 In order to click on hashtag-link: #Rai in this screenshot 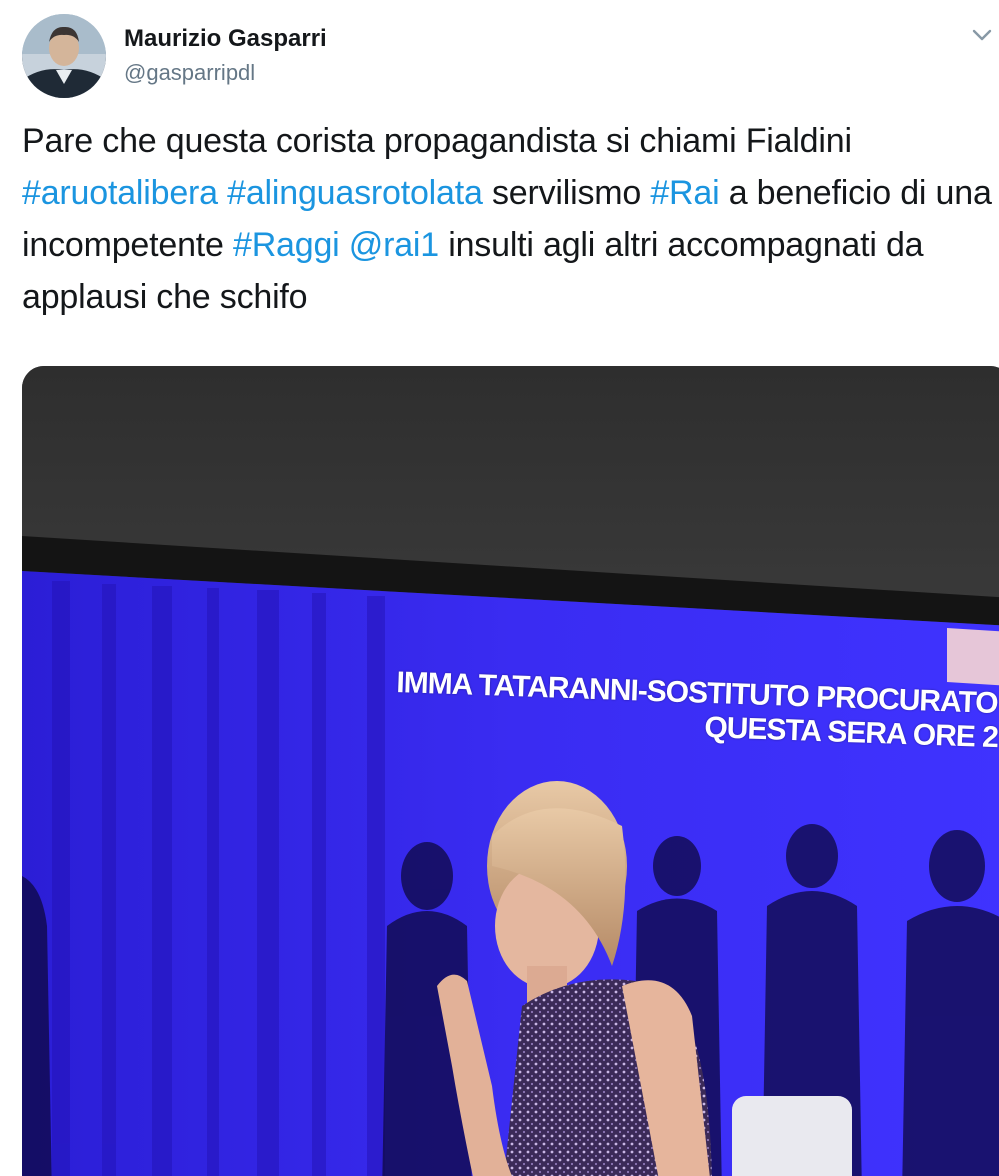, I will do `click(684, 193)`.